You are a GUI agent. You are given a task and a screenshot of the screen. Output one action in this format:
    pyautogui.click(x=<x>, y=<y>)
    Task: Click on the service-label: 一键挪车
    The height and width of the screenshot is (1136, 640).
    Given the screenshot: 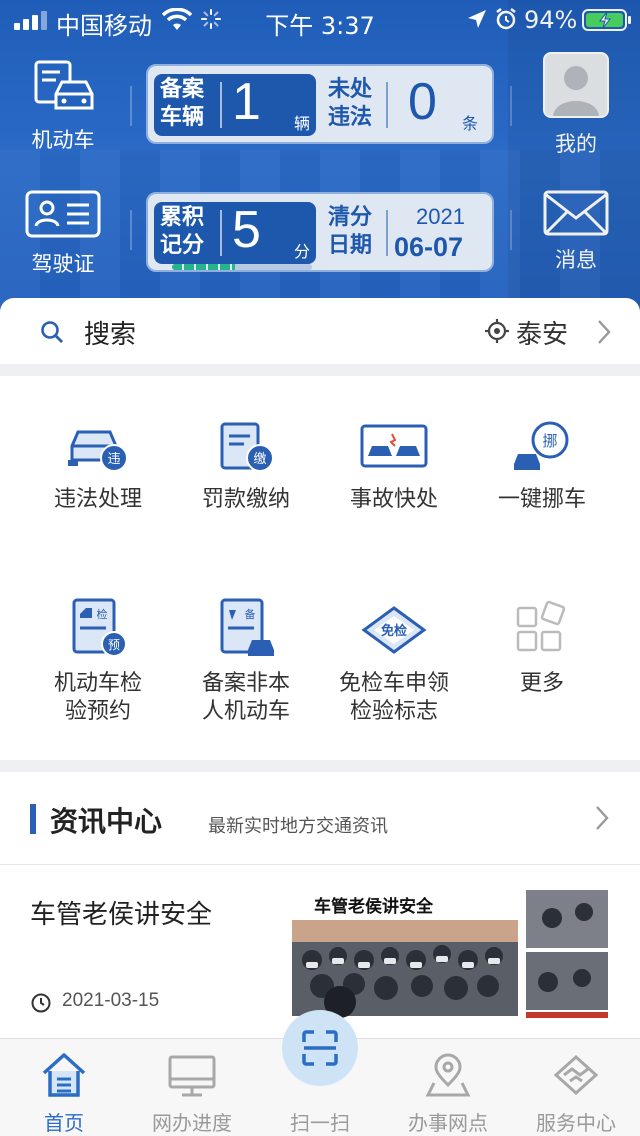 What is the action you would take?
    pyautogui.click(x=541, y=499)
    